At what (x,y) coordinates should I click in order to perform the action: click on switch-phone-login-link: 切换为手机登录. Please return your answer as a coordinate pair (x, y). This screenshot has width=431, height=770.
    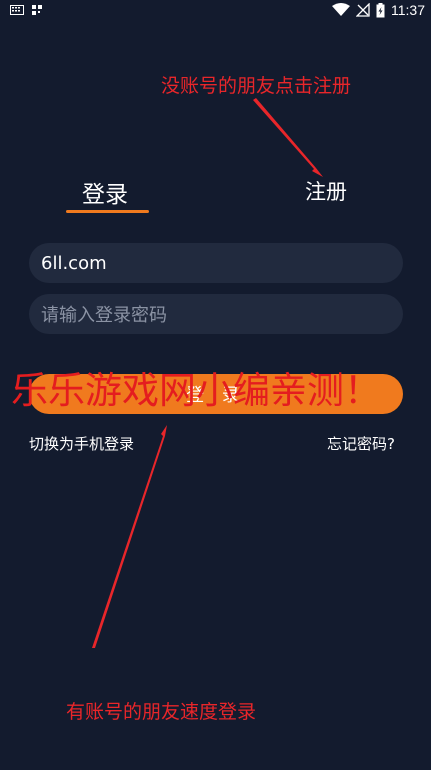
    Looking at the image, I should click on (81, 443).